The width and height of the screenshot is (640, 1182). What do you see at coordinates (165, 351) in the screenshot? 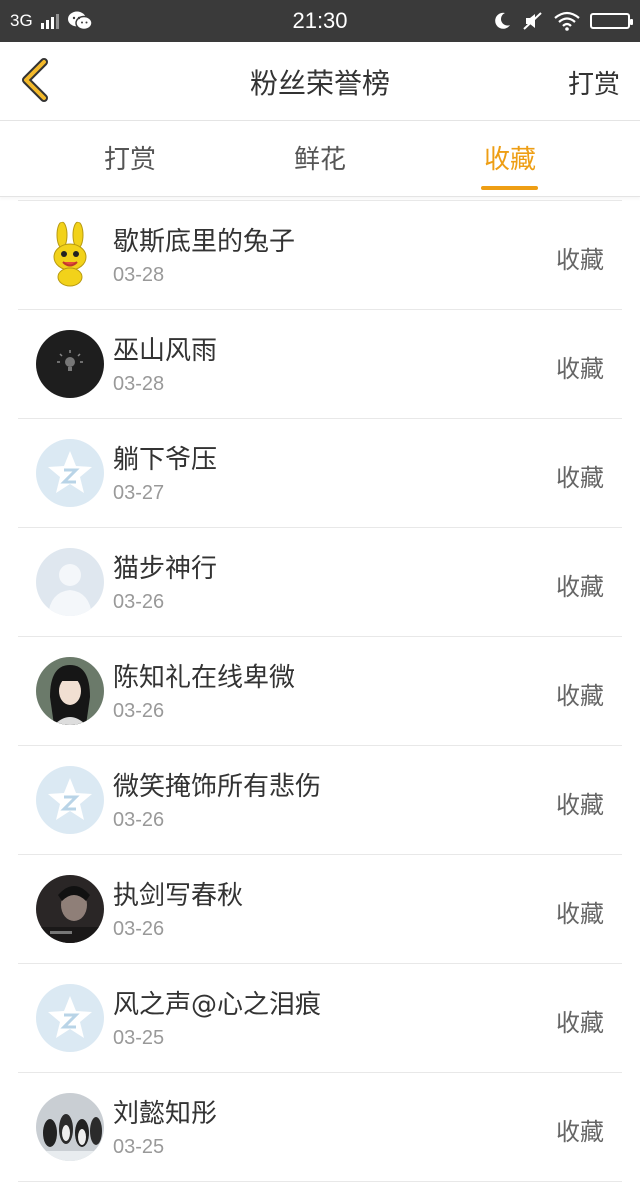
I see `user-name: 巫山风雨` at bounding box center [165, 351].